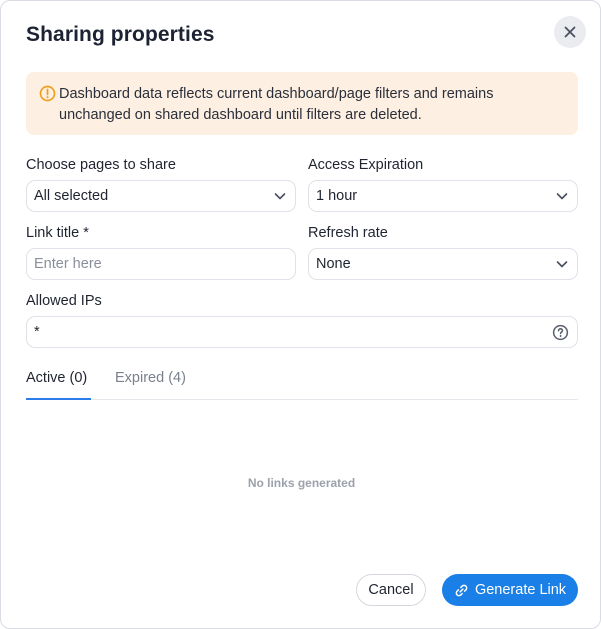 The height and width of the screenshot is (629, 601). I want to click on empty-state-text: No links generated, so click(301, 483).